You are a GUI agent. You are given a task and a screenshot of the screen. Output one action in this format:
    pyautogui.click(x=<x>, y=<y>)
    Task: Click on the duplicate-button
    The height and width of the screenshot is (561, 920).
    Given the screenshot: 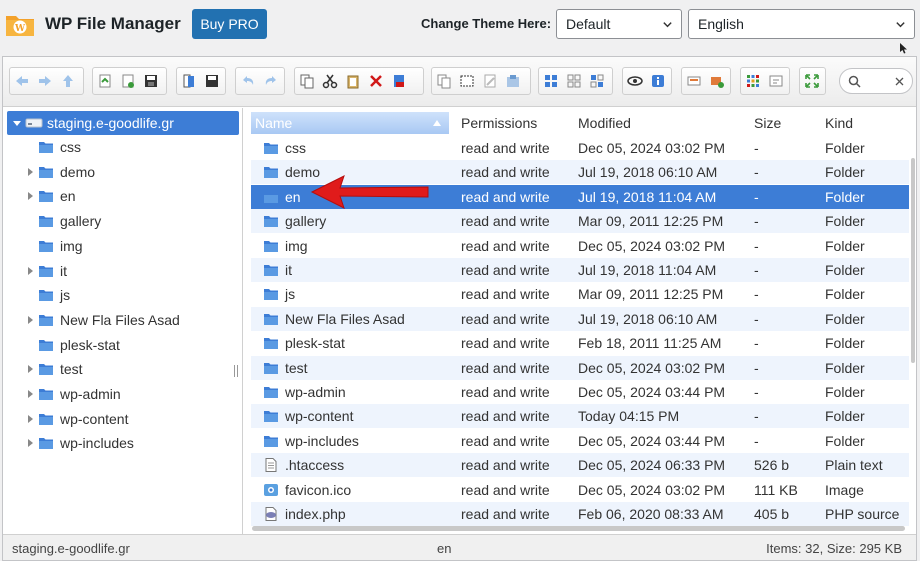 What is the action you would take?
    pyautogui.click(x=443, y=81)
    